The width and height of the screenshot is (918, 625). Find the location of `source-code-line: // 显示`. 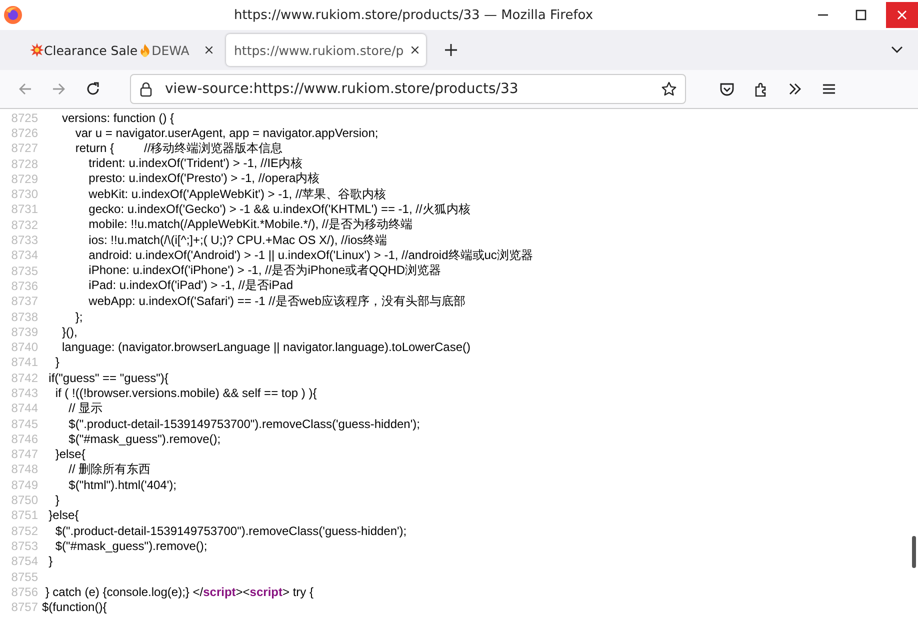

source-code-line: // 显示 is located at coordinates (85, 408).